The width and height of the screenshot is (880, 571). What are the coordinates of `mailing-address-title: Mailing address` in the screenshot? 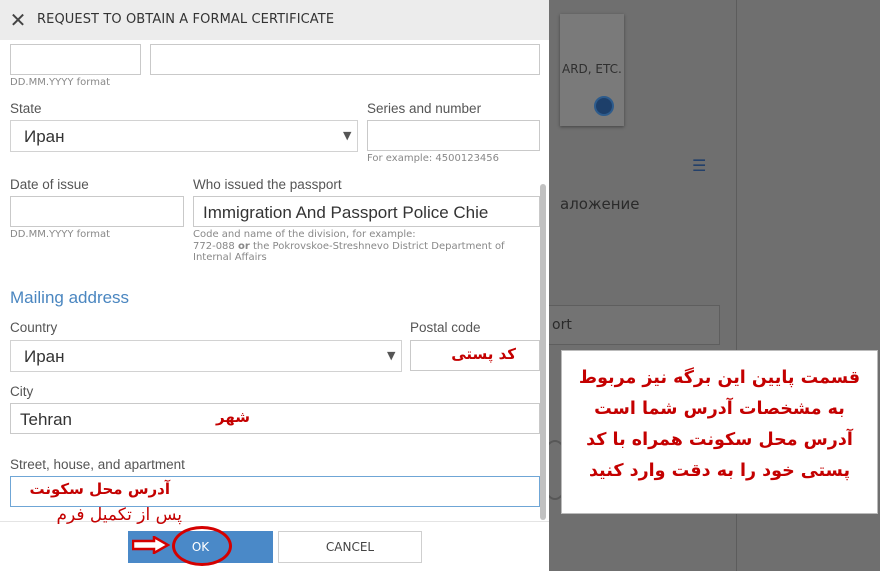 It's located at (70, 297).